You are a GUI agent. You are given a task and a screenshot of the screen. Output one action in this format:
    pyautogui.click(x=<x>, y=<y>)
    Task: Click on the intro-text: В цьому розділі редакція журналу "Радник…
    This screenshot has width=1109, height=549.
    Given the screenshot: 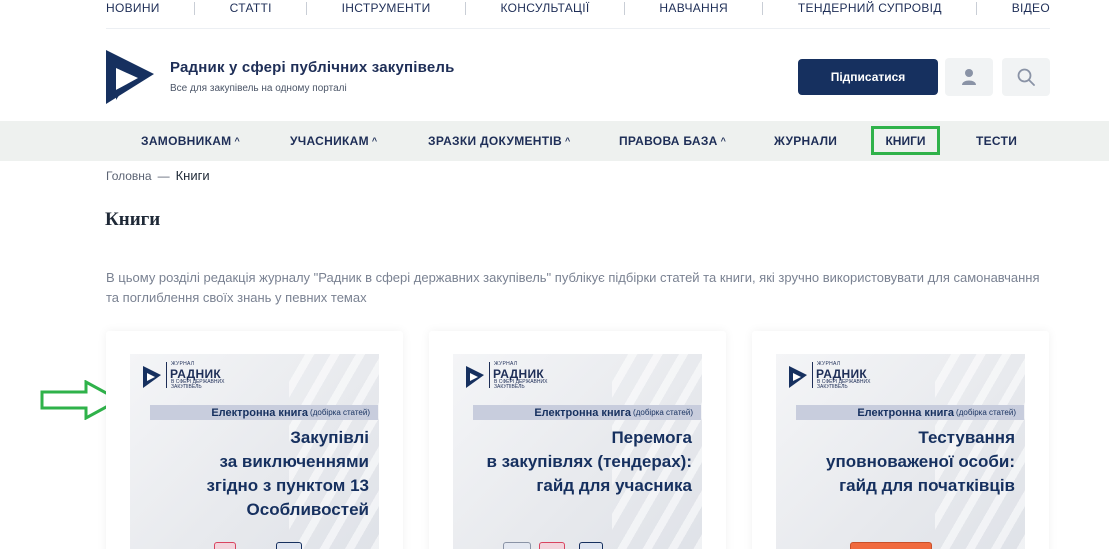 What is the action you would take?
    pyautogui.click(x=573, y=287)
    